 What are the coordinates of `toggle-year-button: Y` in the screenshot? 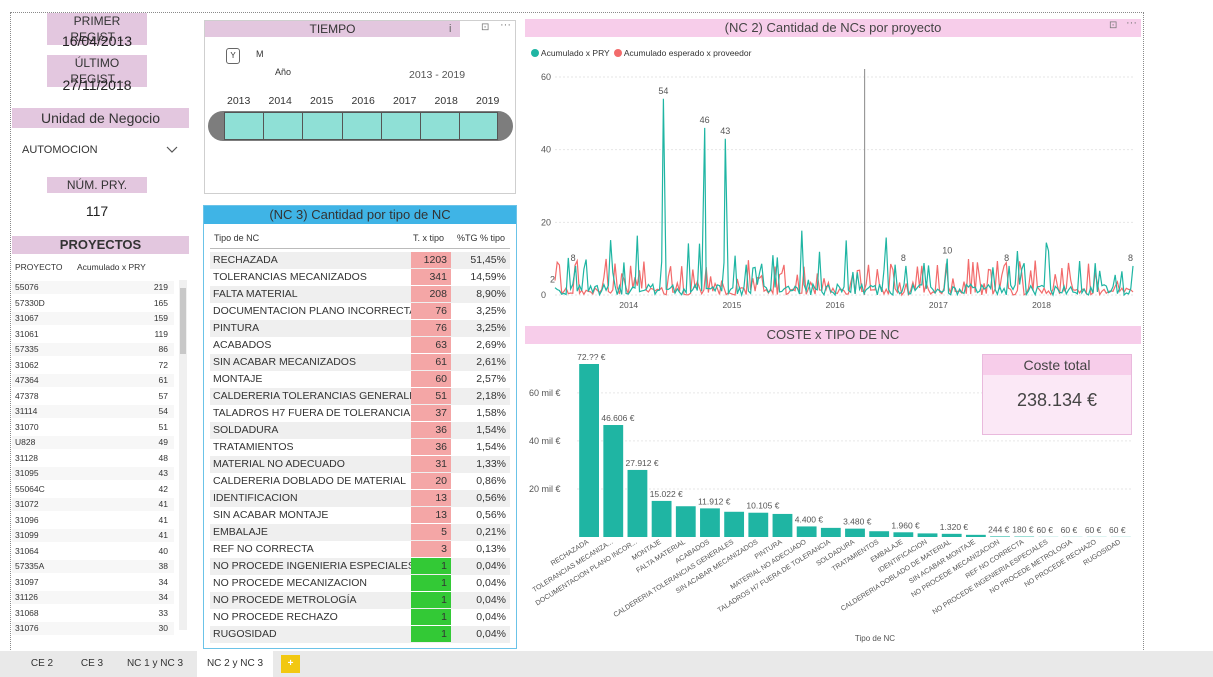 It's located at (233, 56).